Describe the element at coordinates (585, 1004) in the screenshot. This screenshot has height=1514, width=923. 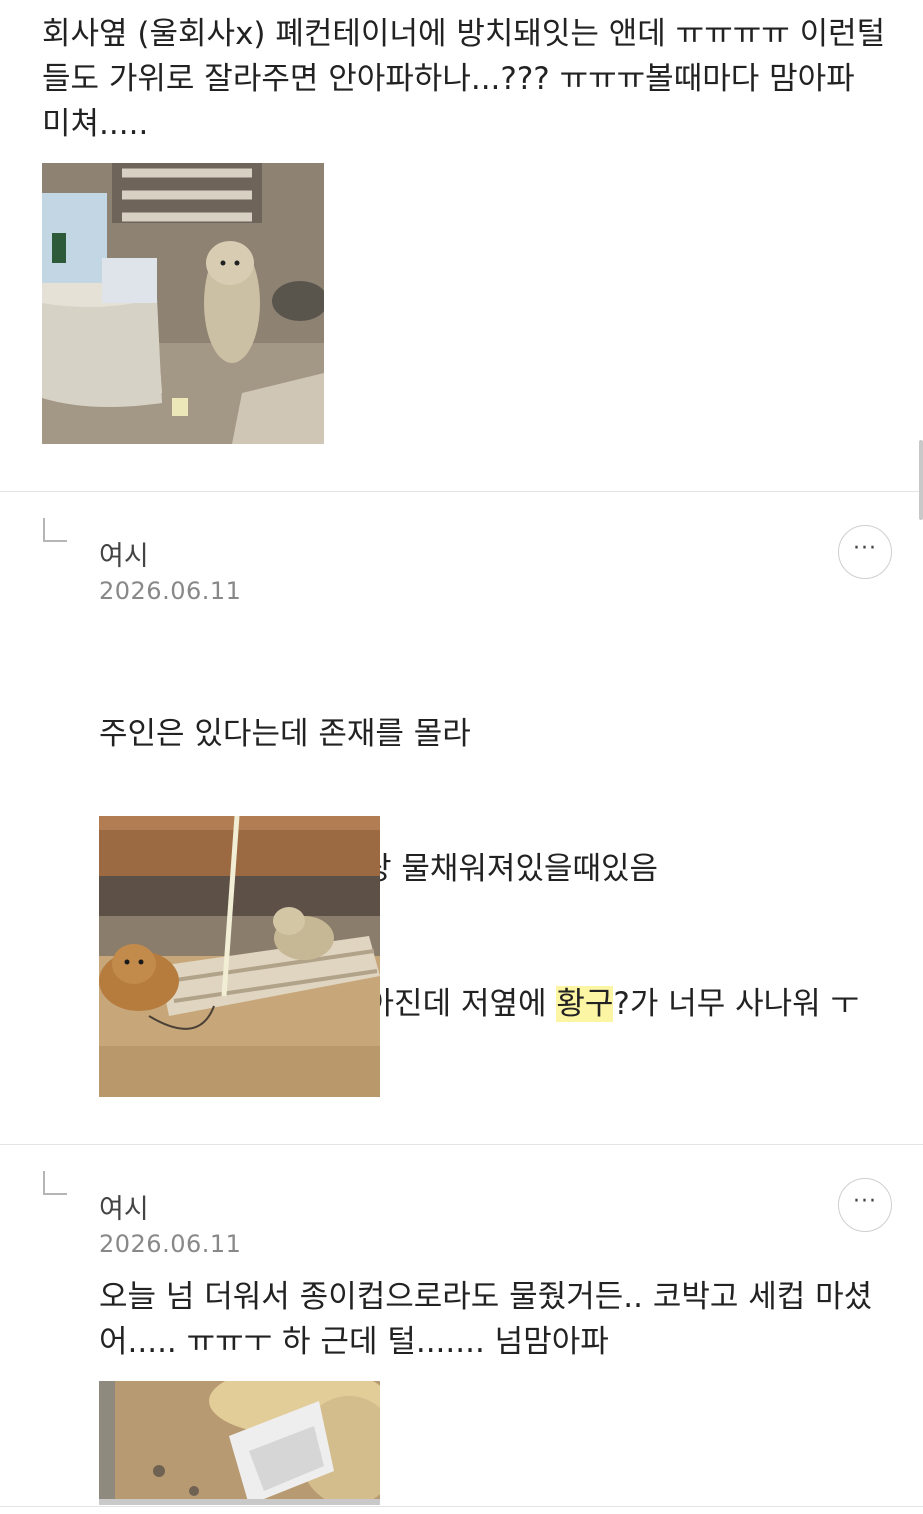
I see `highlighted-word: 황구` at that location.